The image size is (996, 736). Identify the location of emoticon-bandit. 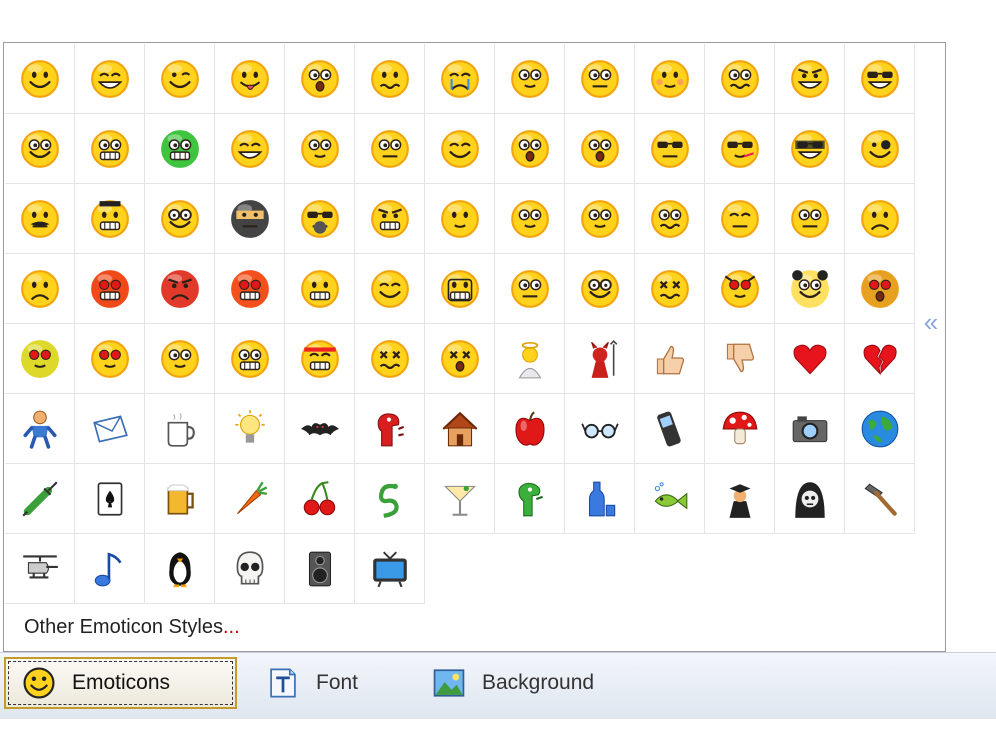
(810, 149).